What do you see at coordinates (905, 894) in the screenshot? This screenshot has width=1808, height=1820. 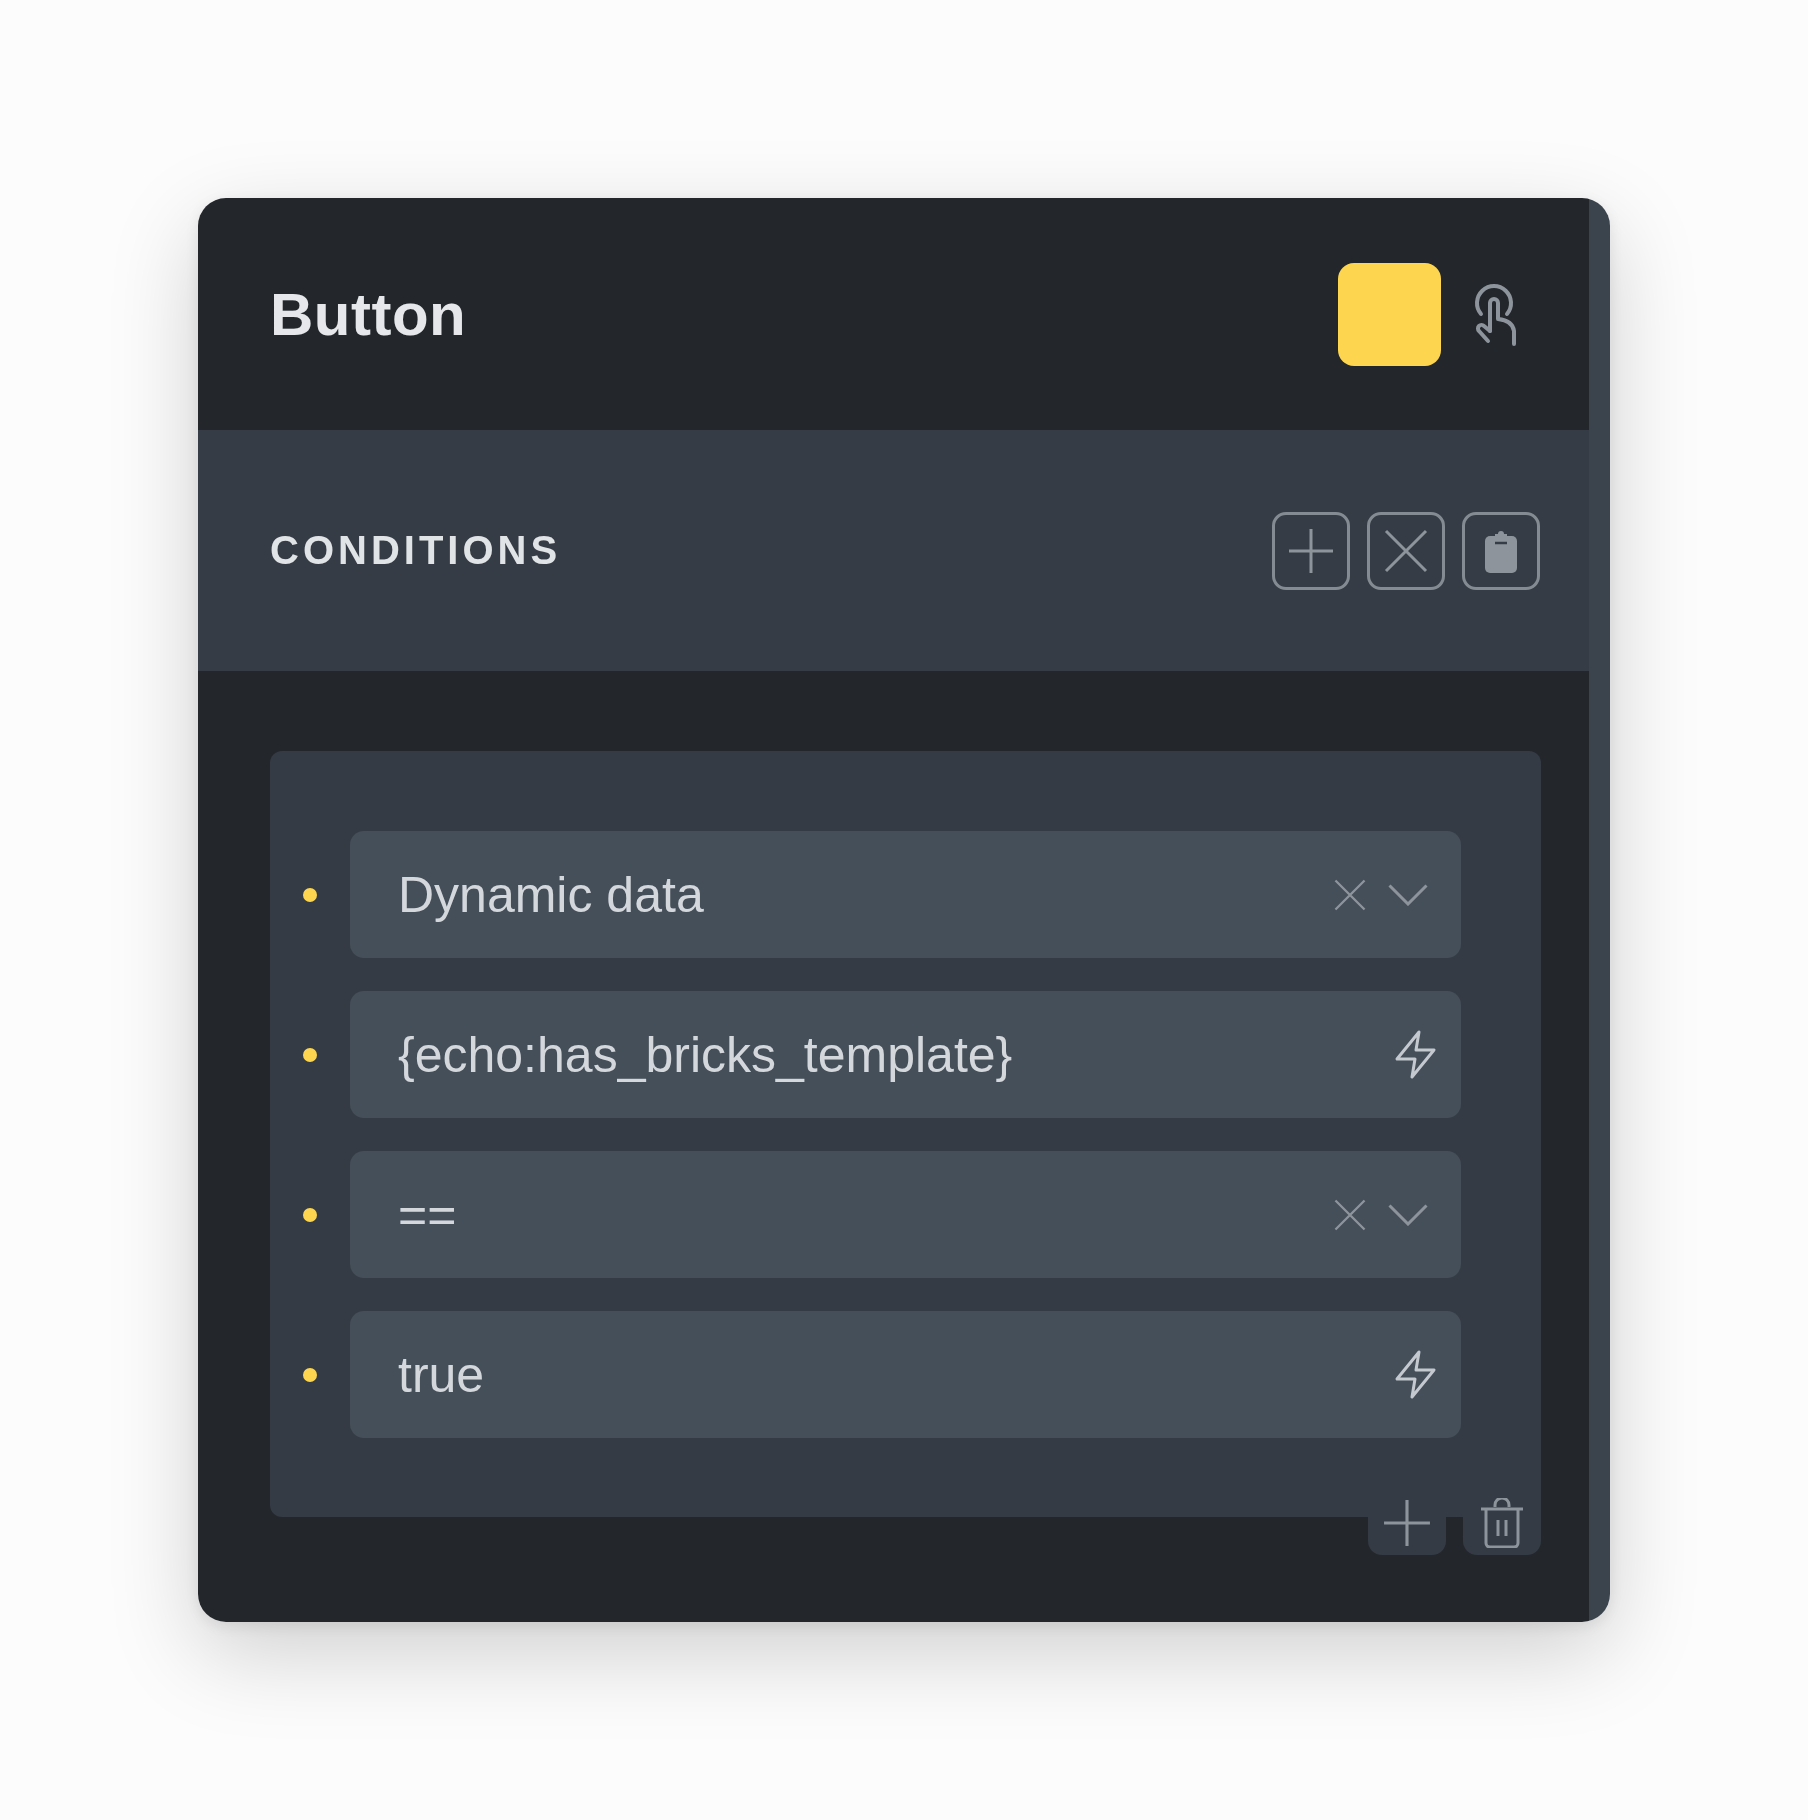 I see `select-field: Dynamic data` at bounding box center [905, 894].